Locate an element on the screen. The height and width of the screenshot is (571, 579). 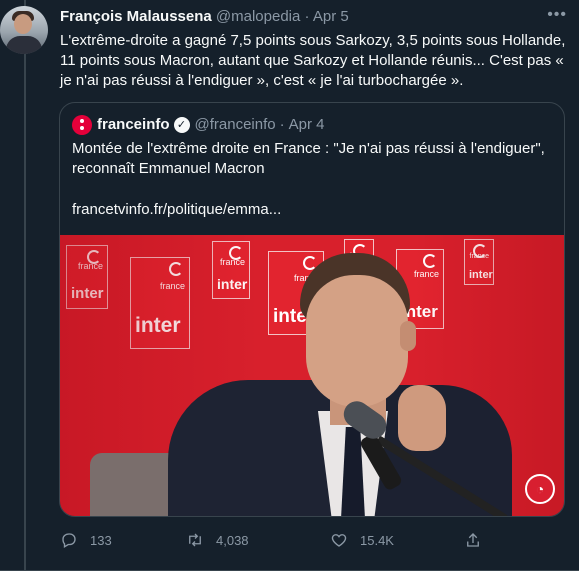
retweet-count: 4,038 is located at coordinates (232, 540).